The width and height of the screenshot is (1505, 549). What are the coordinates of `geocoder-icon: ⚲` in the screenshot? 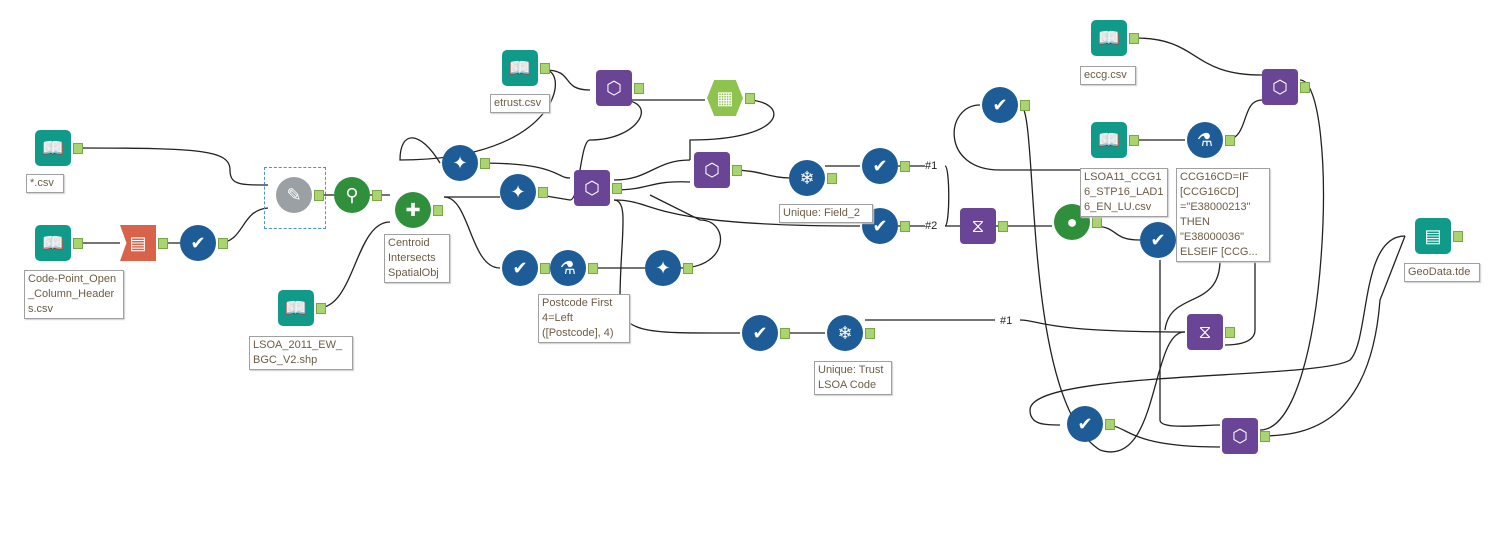 It's located at (352, 194).